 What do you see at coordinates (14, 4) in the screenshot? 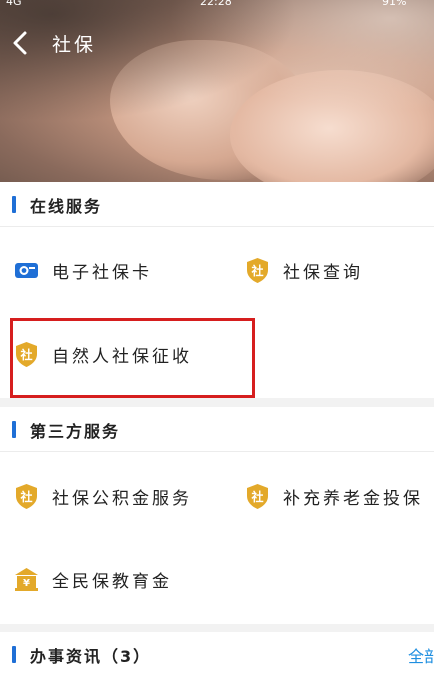
I see `network-indicator: 4G` at bounding box center [14, 4].